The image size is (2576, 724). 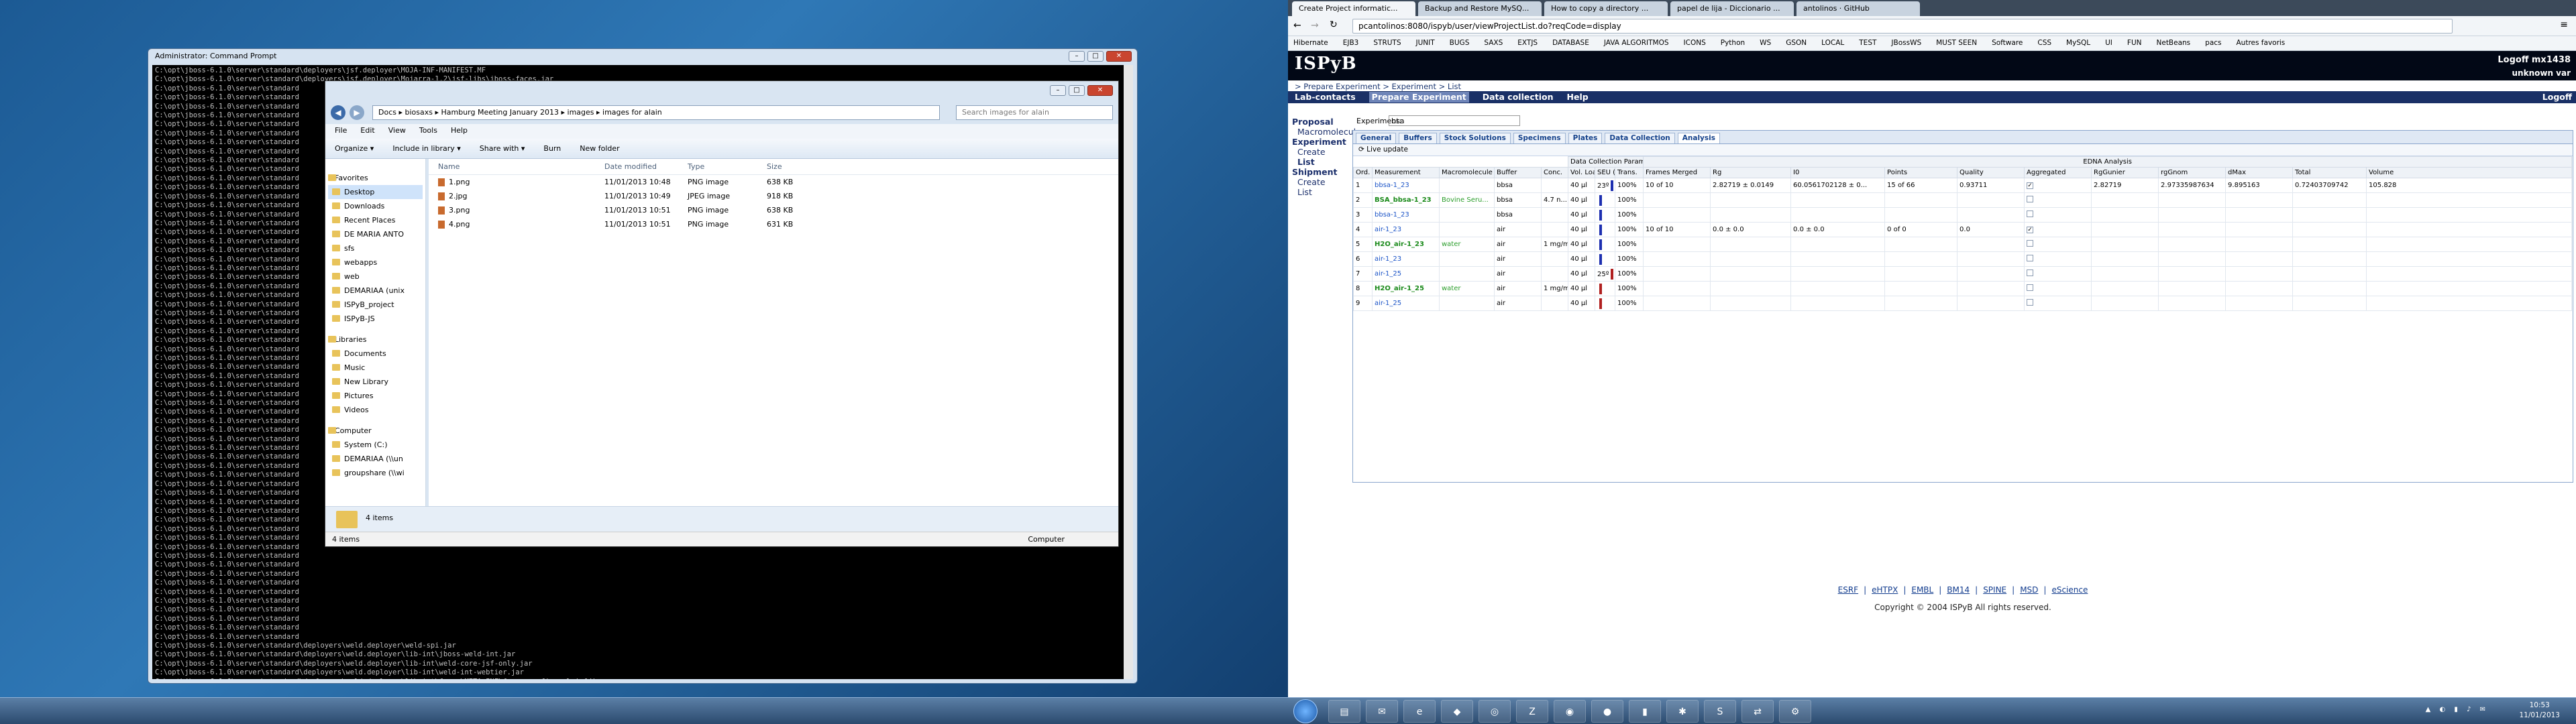 I want to click on browser-tab: antolinos · GitHub, so click(x=1858, y=8).